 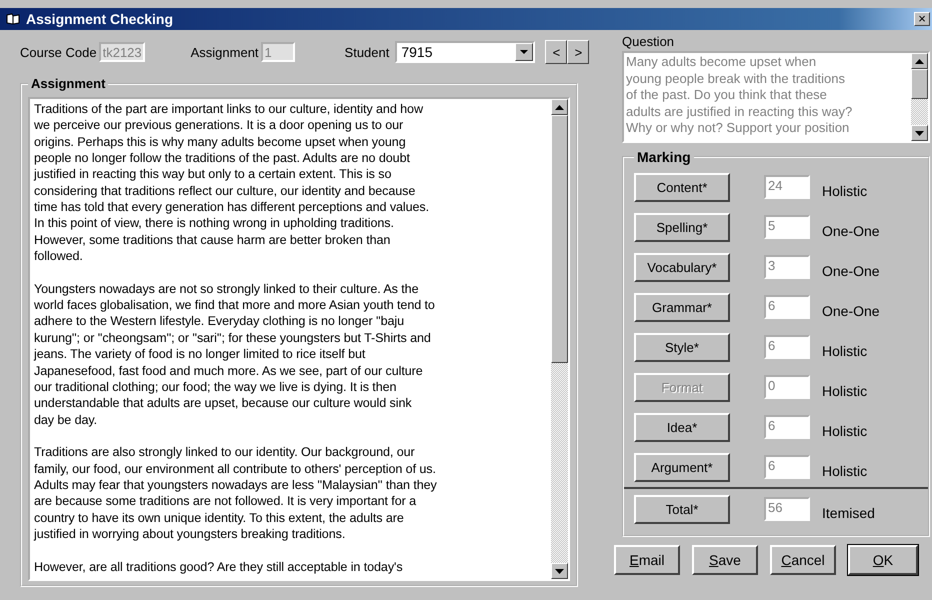 What do you see at coordinates (649, 41) in the screenshot?
I see `question-label: Question` at bounding box center [649, 41].